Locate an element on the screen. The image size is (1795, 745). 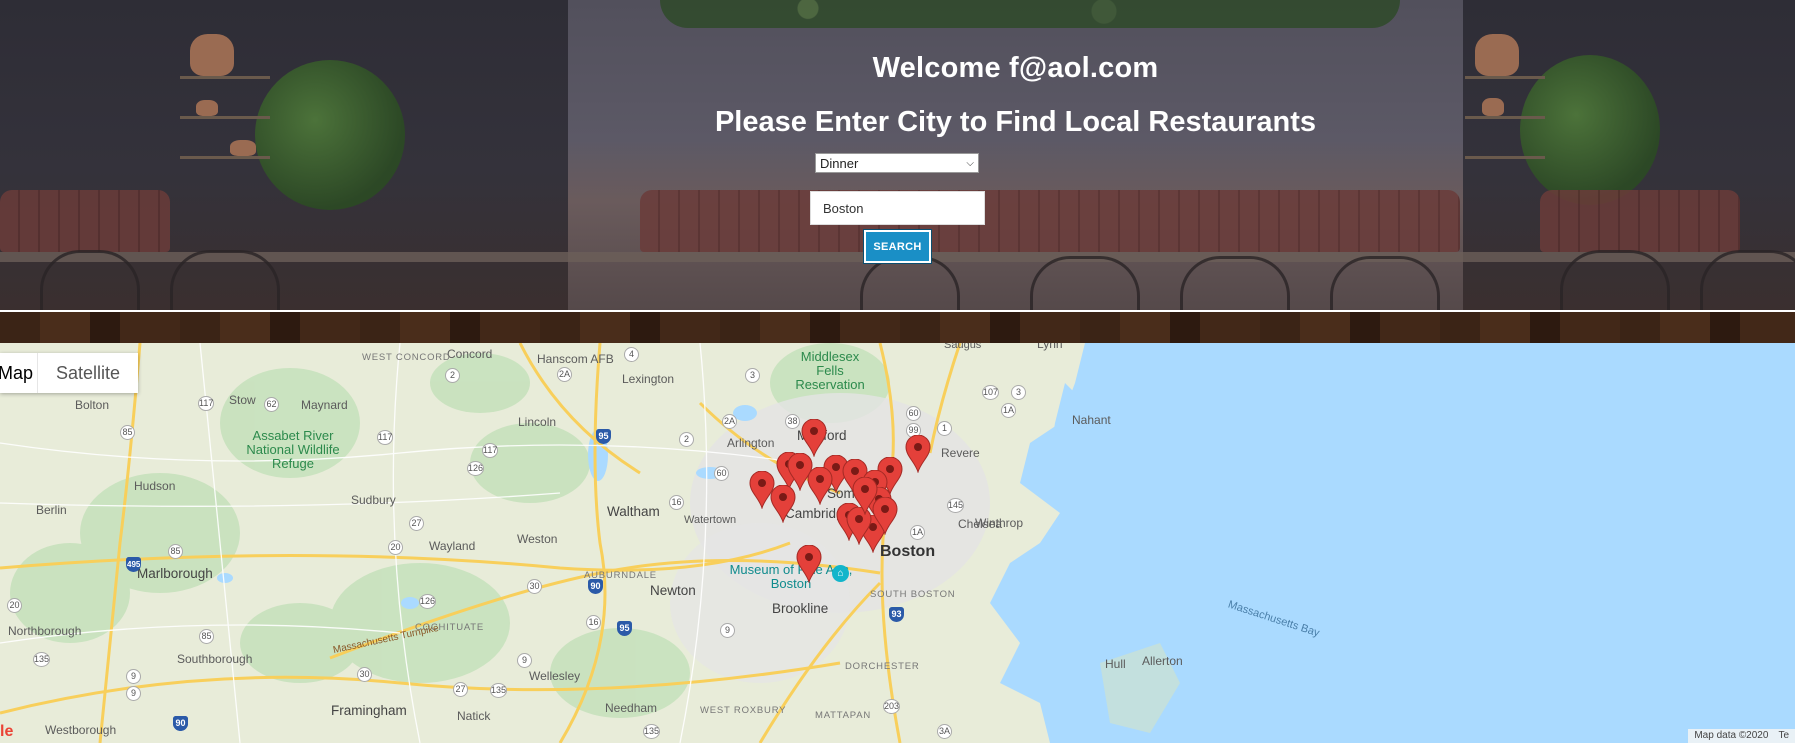
map-label: Northborough is located at coordinates (45, 631).